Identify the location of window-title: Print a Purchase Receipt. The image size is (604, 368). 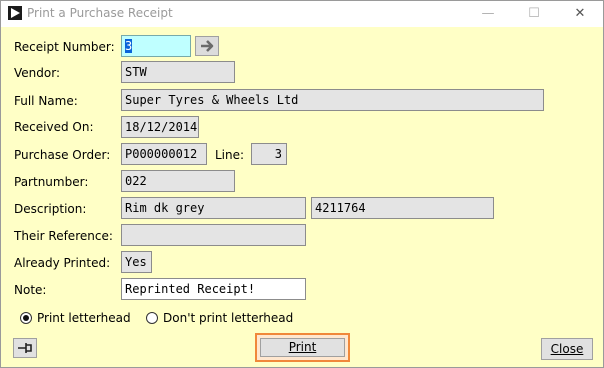
(100, 13).